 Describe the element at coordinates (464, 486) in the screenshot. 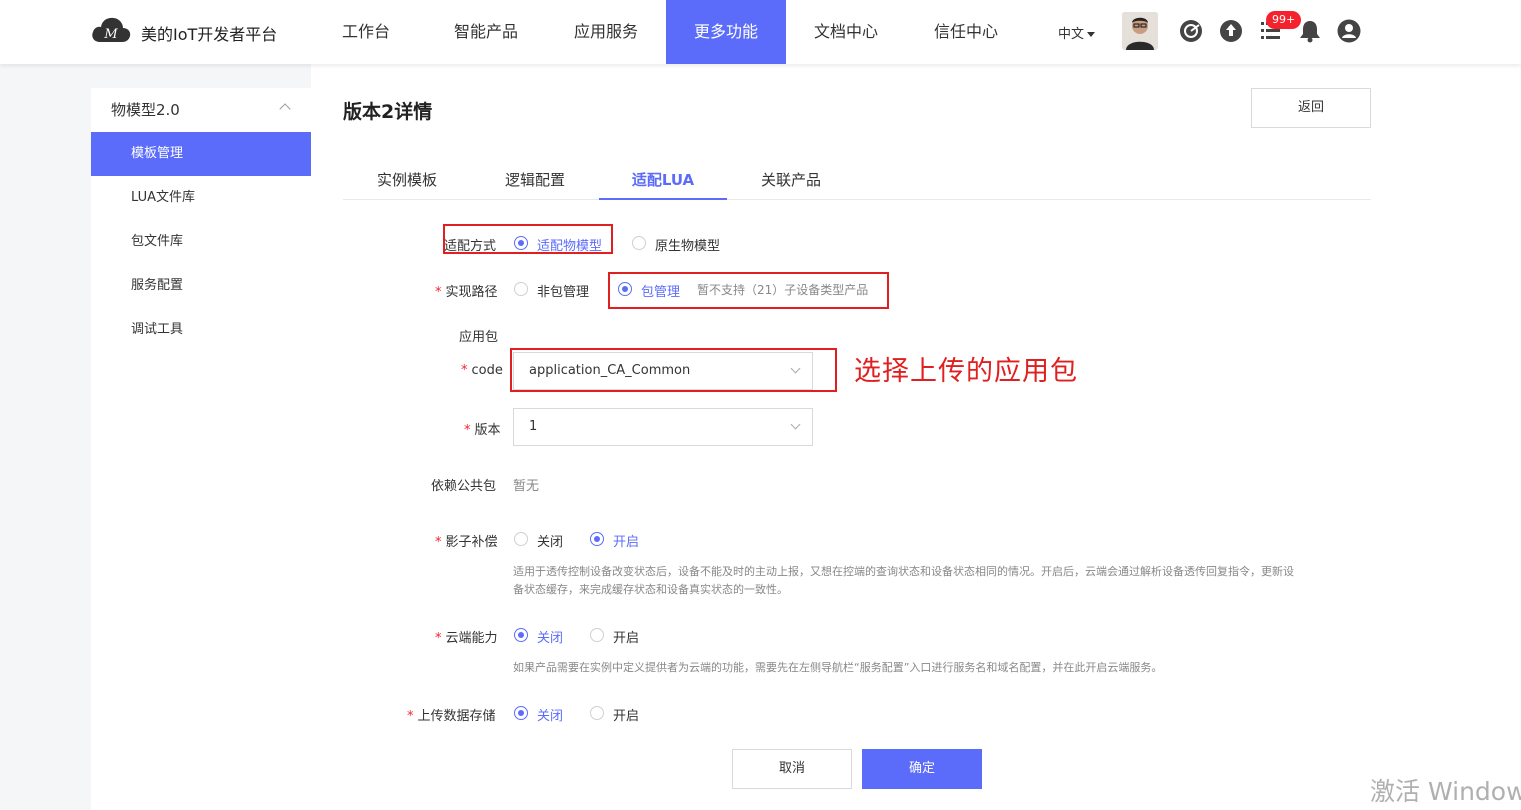

I see `dependency-package-label: 依赖公共包` at that location.